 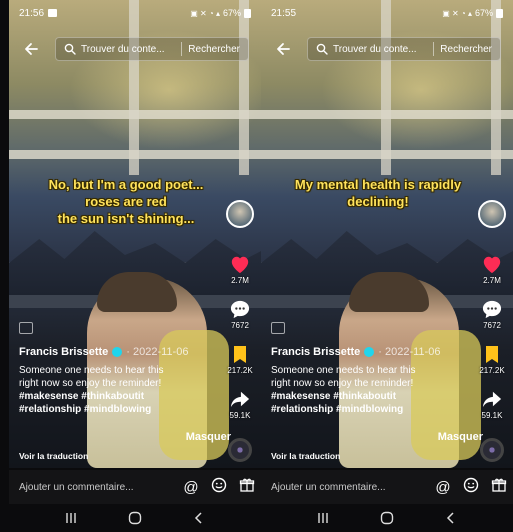 What do you see at coordinates (378, 193) in the screenshot?
I see `video-caption-overlay: My mental health is rapidly declining!` at bounding box center [378, 193].